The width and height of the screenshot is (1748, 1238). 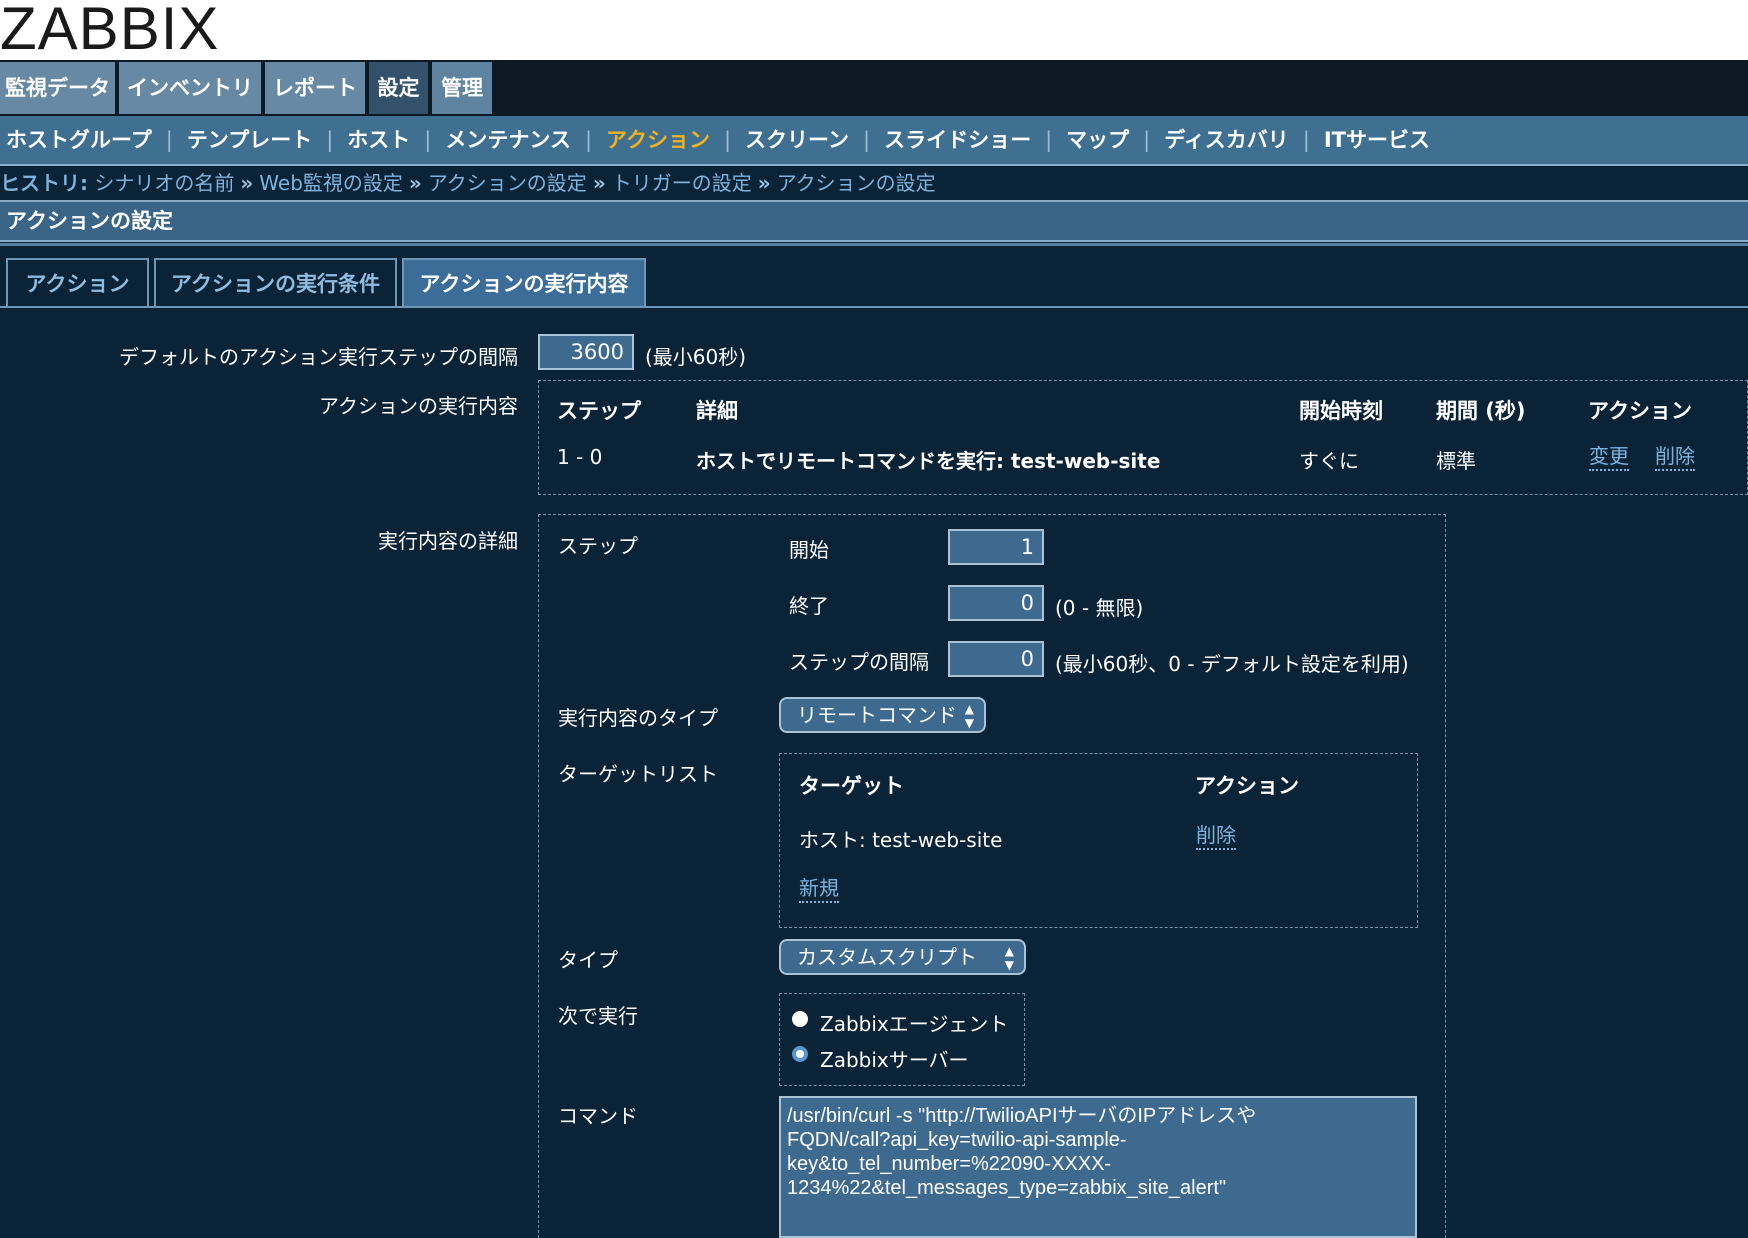 I want to click on sub-menu-actions: アクション, so click(x=658, y=140).